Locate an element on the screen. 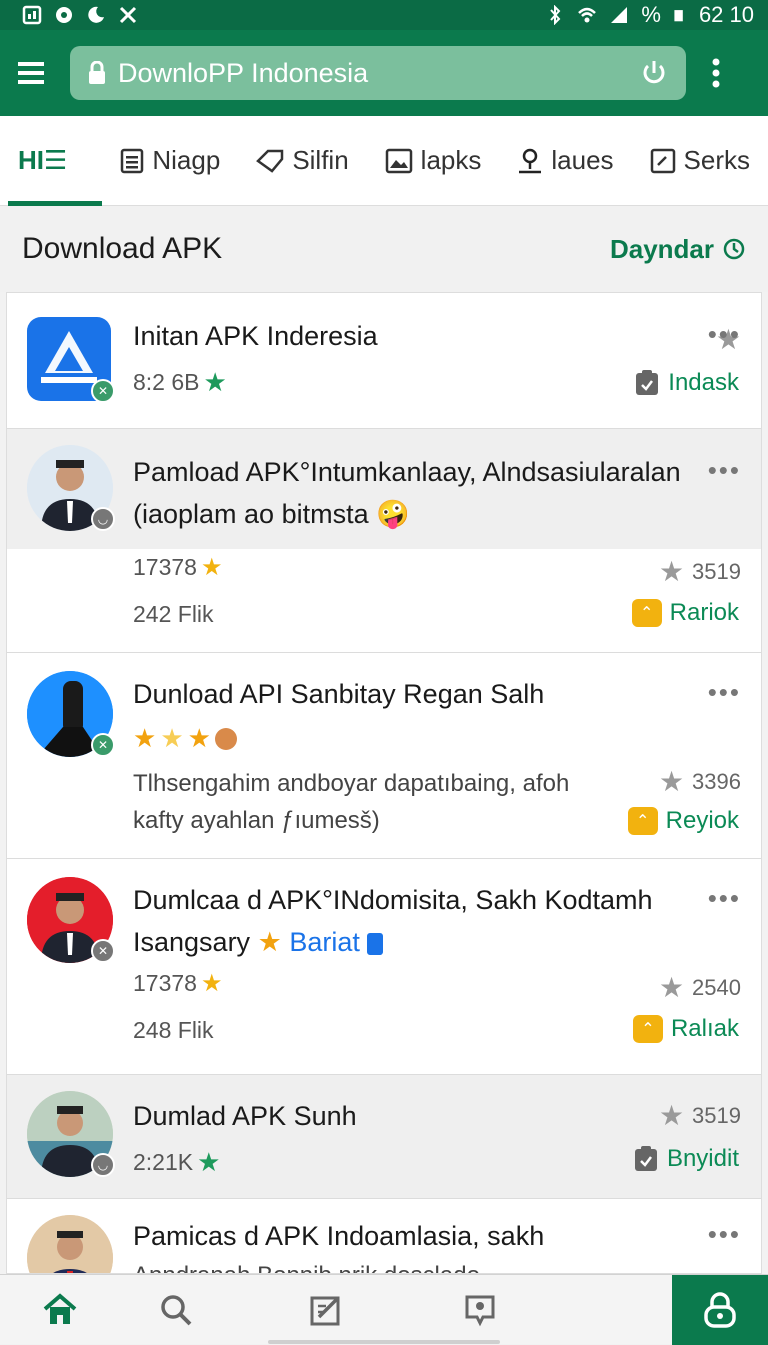  action-button: Bnyidit is located at coordinates (686, 1159).